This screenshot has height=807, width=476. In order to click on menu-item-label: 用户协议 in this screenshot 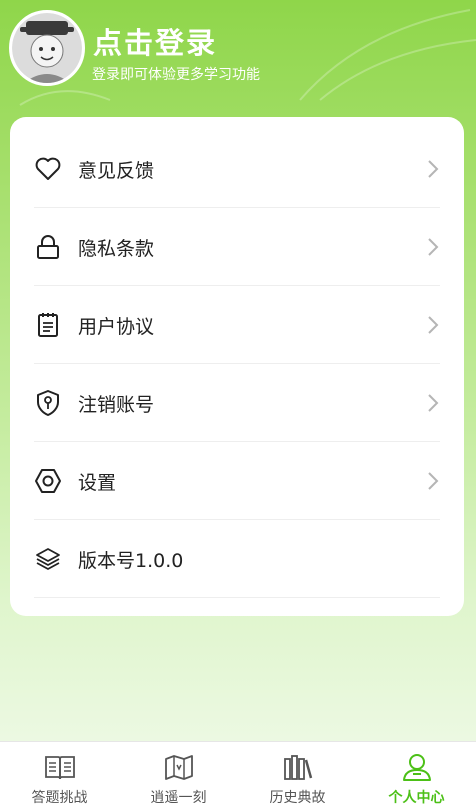, I will do `click(116, 326)`.